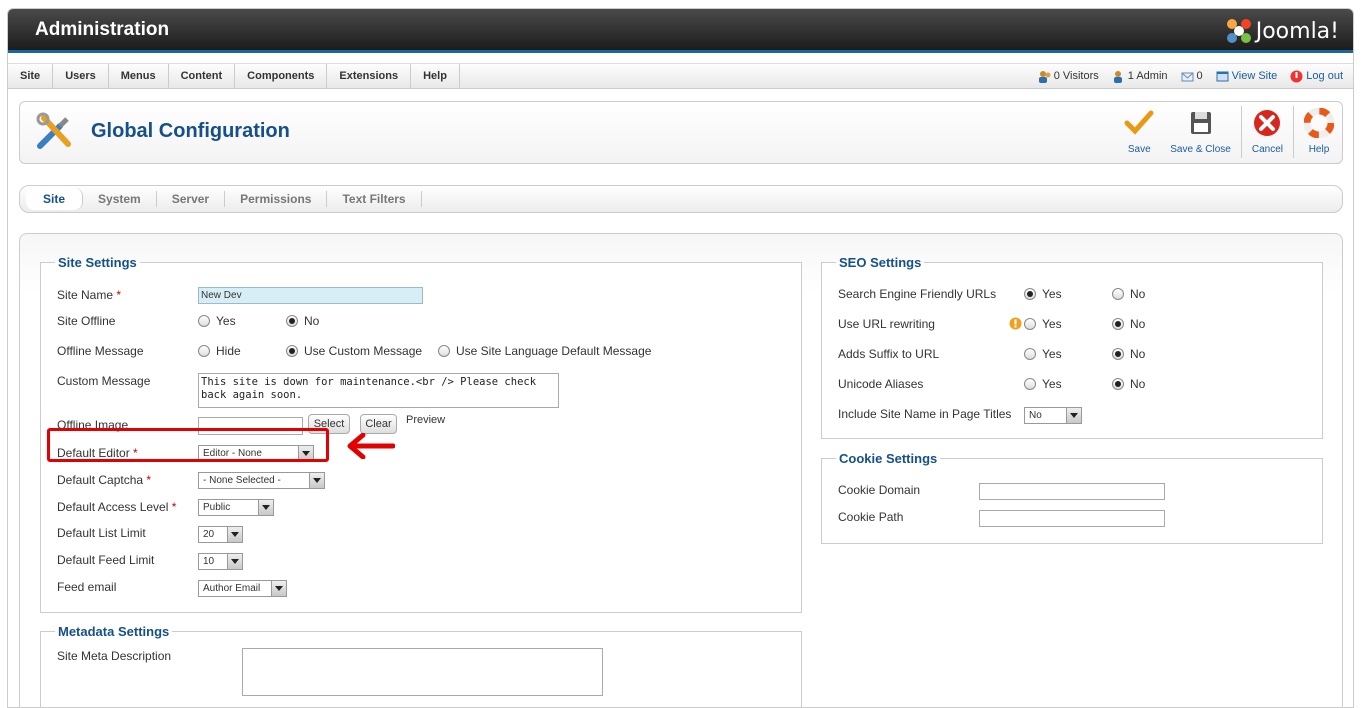 Image resolution: width=1361 pixels, height=708 pixels. Describe the element at coordinates (120, 199) in the screenshot. I see `tab-system: System` at that location.